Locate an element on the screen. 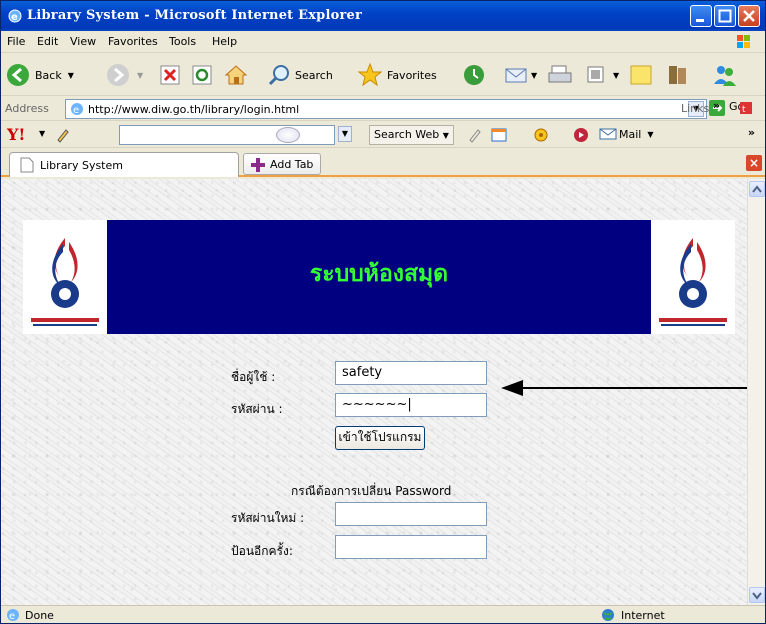 This screenshot has height=624, width=766. add-tab-button: Add Tab is located at coordinates (282, 164).